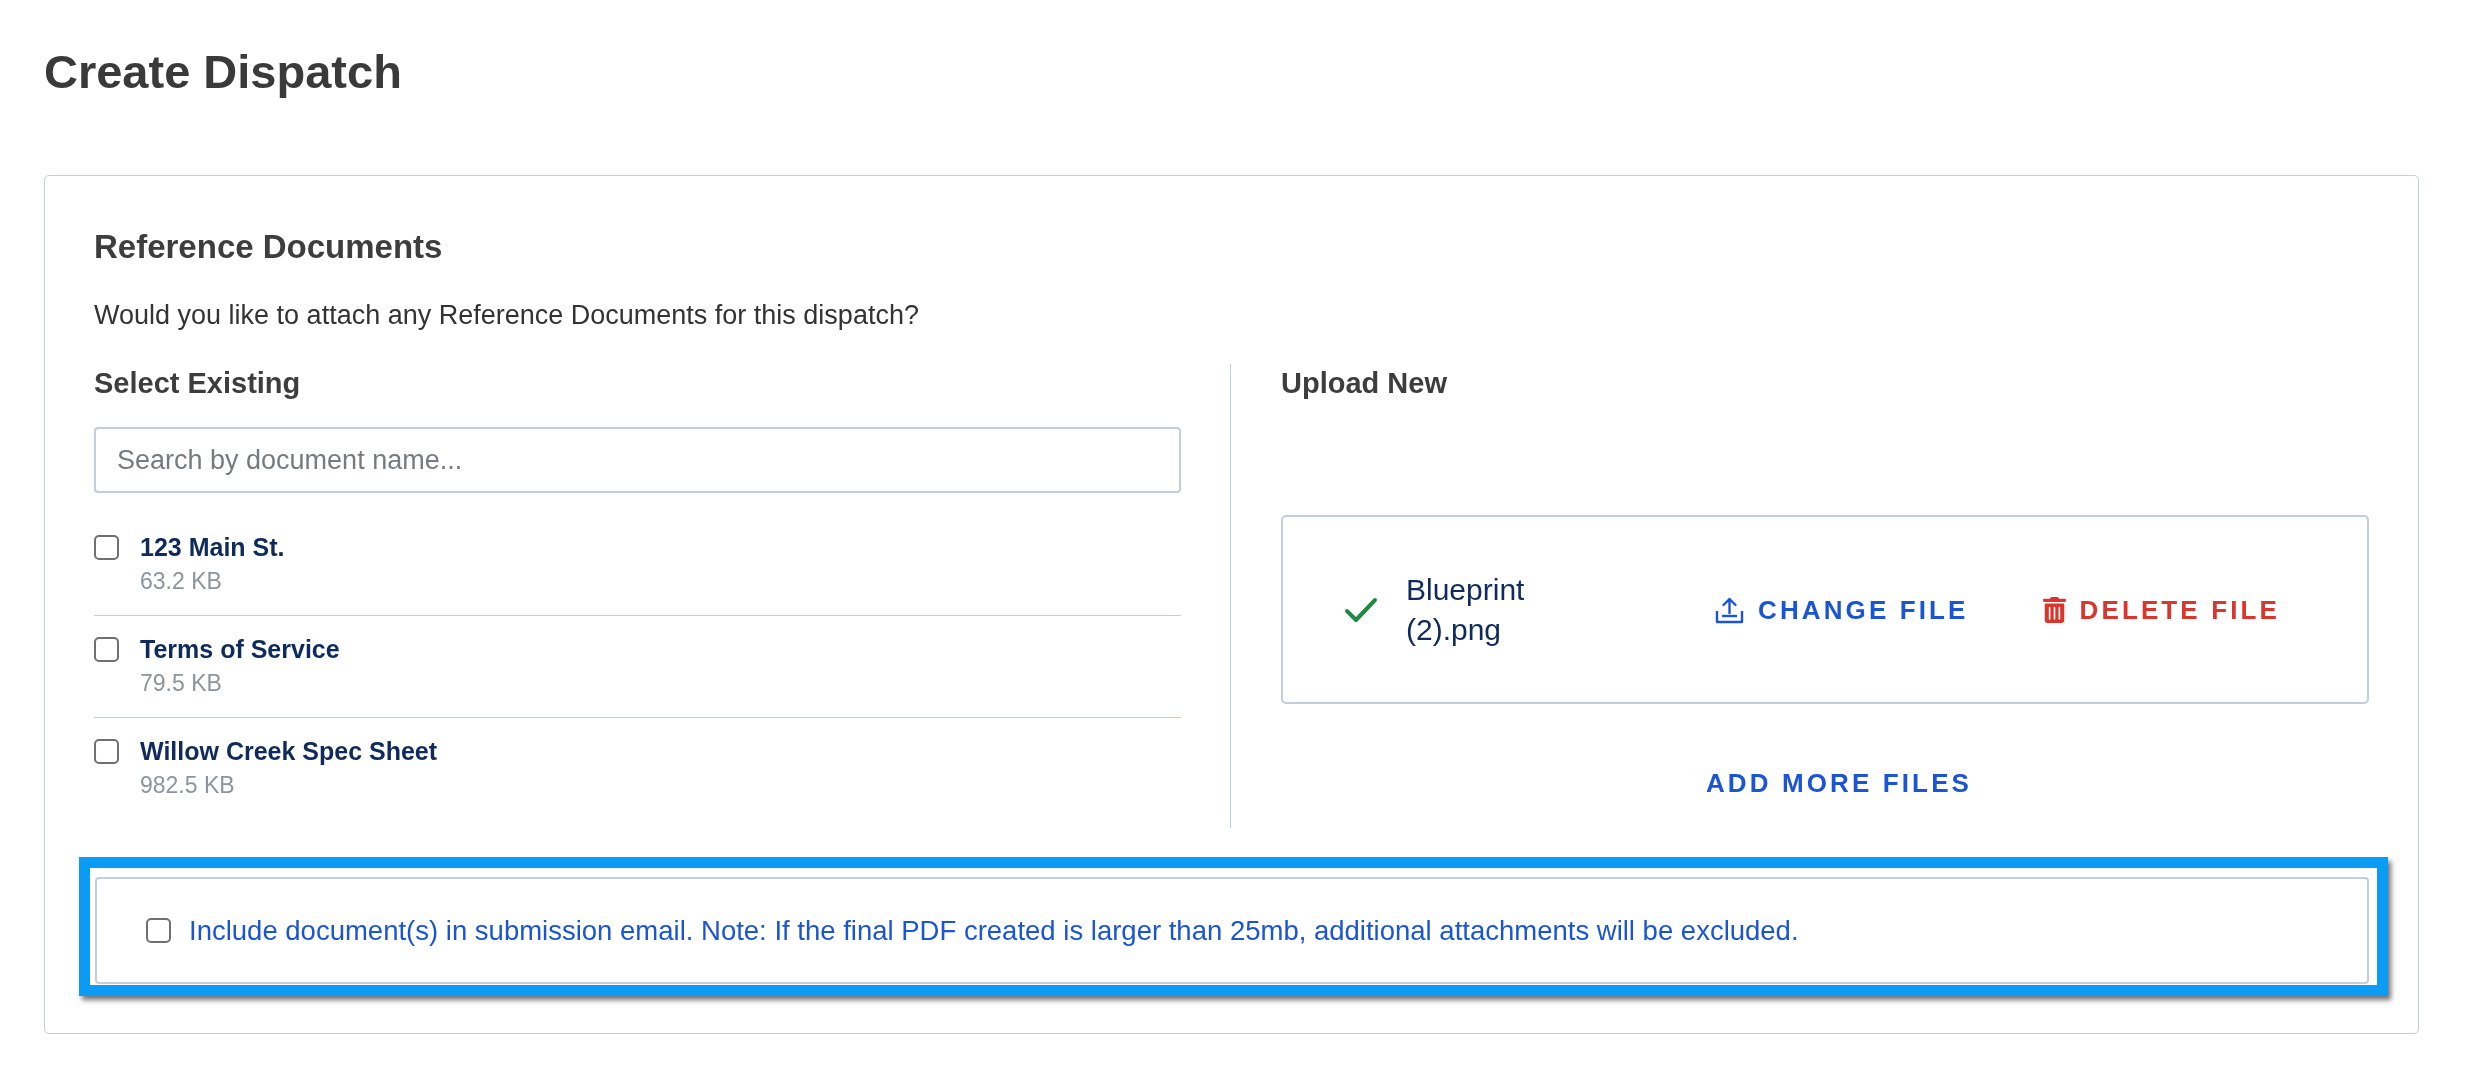 This screenshot has height=1080, width=2470. Describe the element at coordinates (187, 785) in the screenshot. I see `document-size: 982.5 KB` at that location.